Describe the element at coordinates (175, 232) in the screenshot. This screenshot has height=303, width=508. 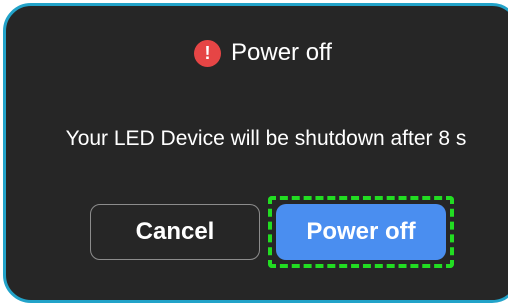
I see `cancel-button: Cancel` at that location.